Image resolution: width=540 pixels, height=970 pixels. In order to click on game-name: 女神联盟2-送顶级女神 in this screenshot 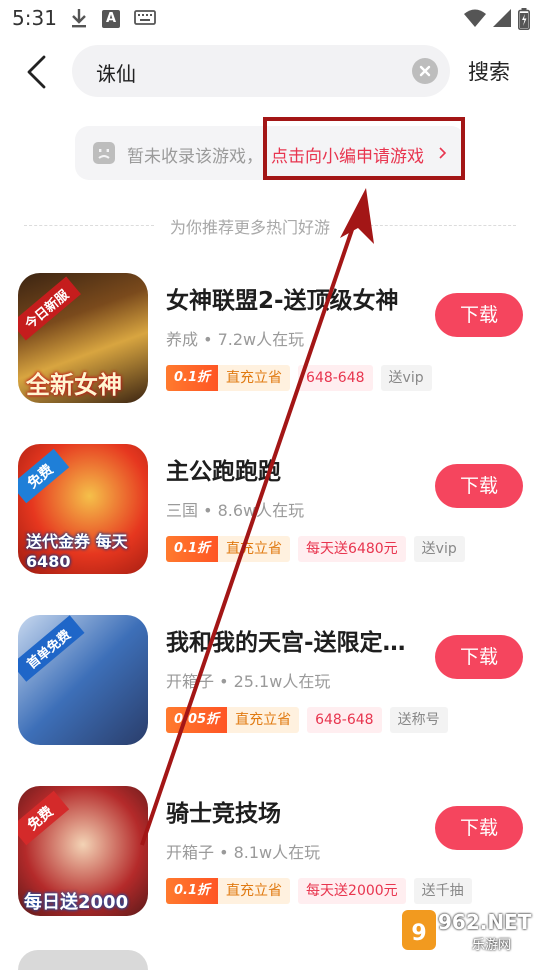, I will do `click(282, 298)`.